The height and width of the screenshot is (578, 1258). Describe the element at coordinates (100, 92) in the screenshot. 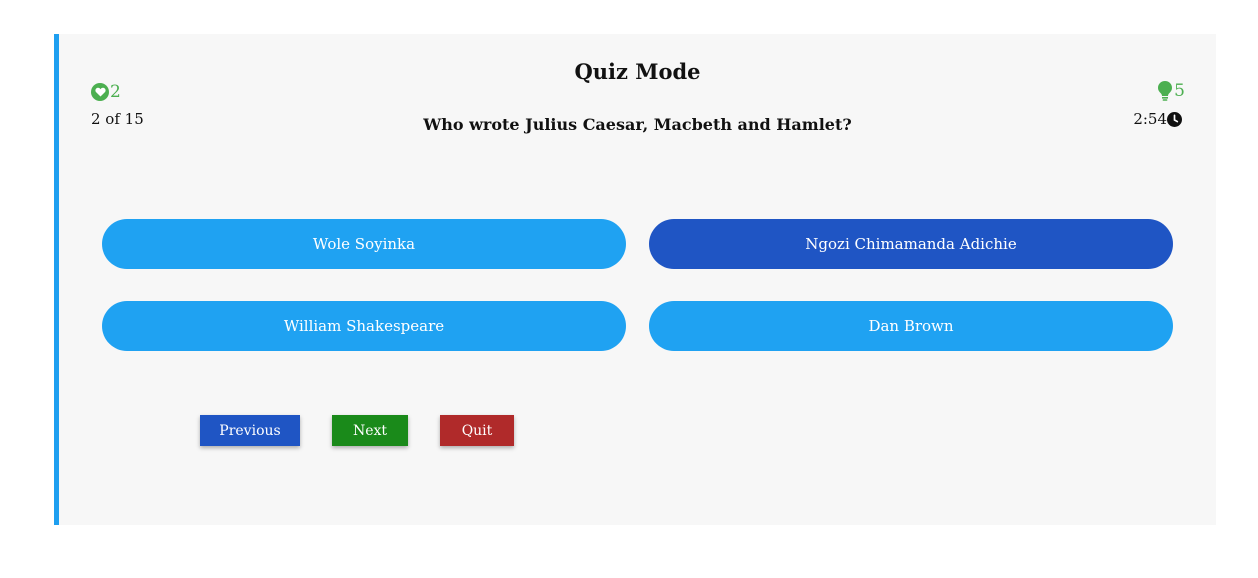

I see `heart-icon` at that location.